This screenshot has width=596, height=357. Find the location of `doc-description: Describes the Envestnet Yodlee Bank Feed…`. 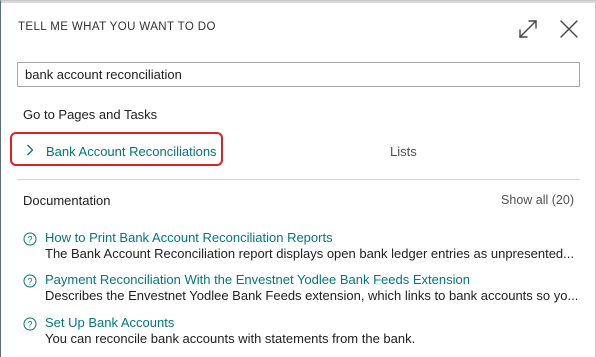

doc-description: Describes the Envestnet Yodlee Bank Feed… is located at coordinates (312, 295).